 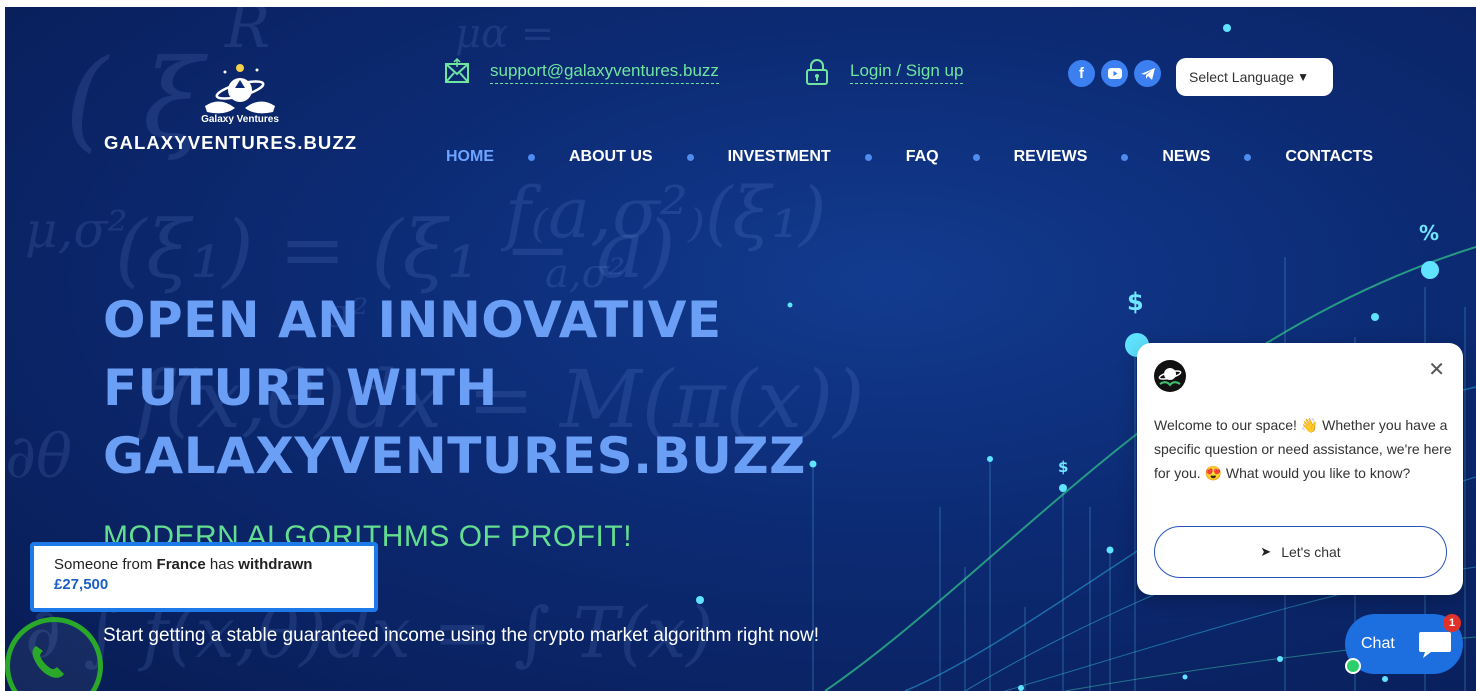 I want to click on logo-small-text: Galaxy Ventures, so click(x=240, y=119).